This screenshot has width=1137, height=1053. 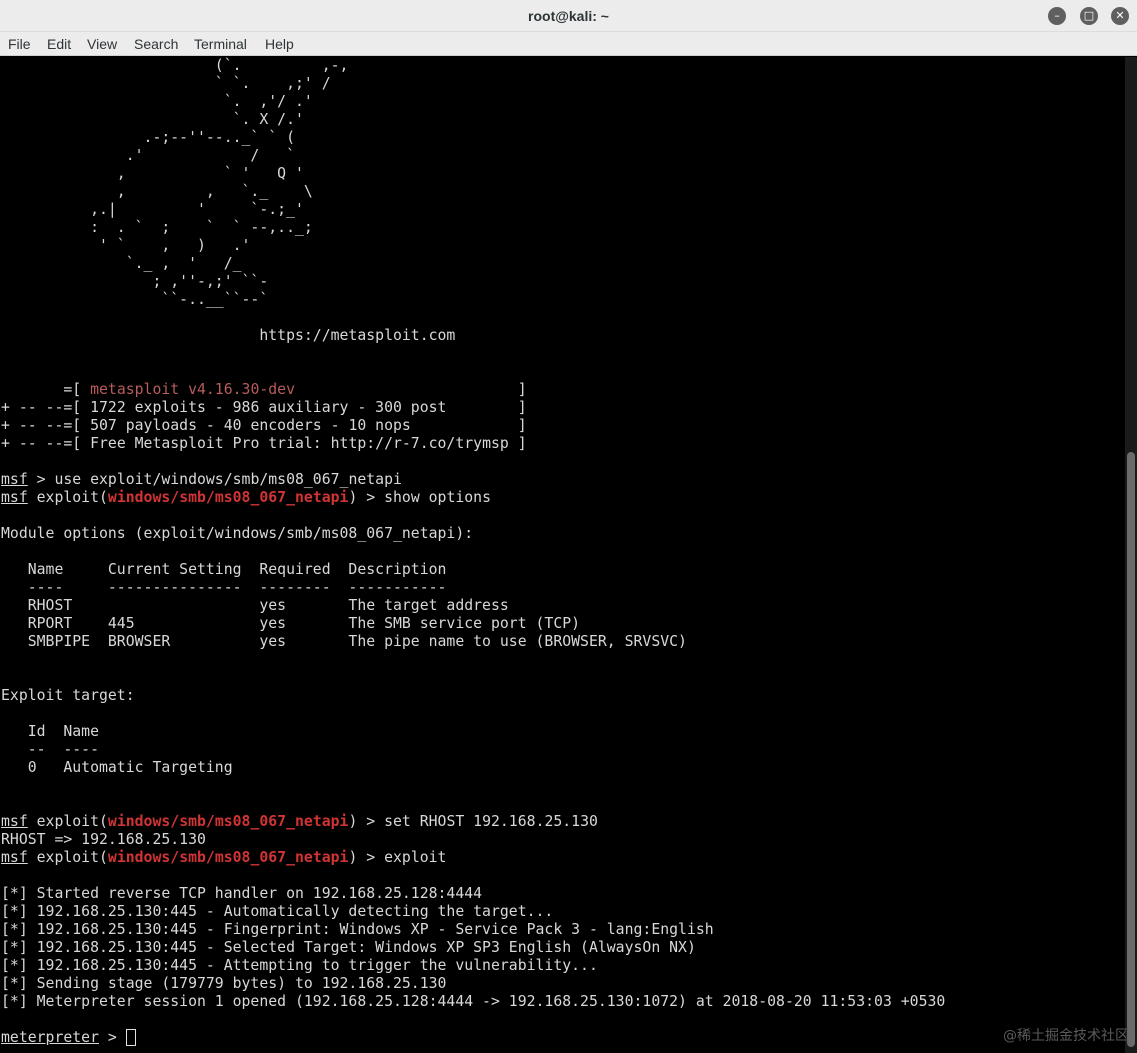 I want to click on banner-art-line: `. X /.', so click(x=152, y=119).